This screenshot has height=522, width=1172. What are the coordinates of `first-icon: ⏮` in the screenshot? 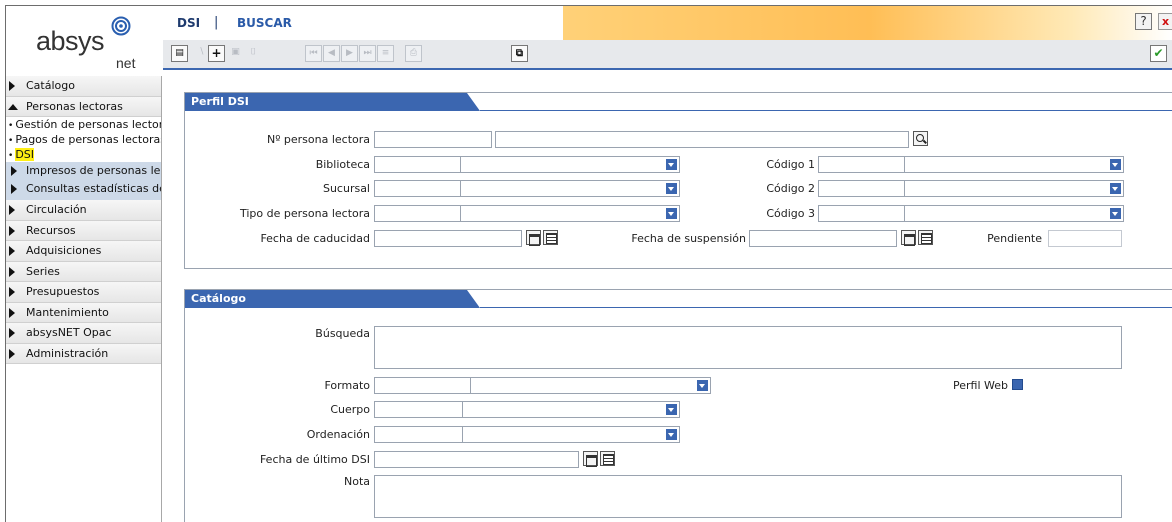 It's located at (313, 53).